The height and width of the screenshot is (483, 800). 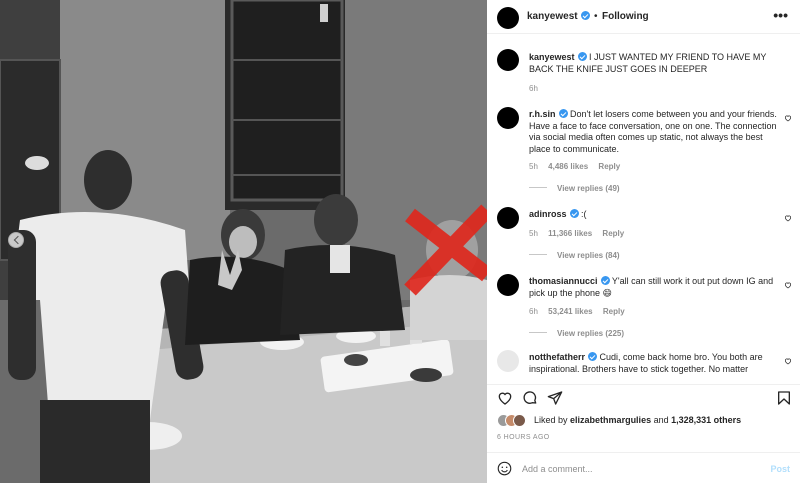 I want to click on comment-likes: 53,241 likes, so click(x=570, y=311).